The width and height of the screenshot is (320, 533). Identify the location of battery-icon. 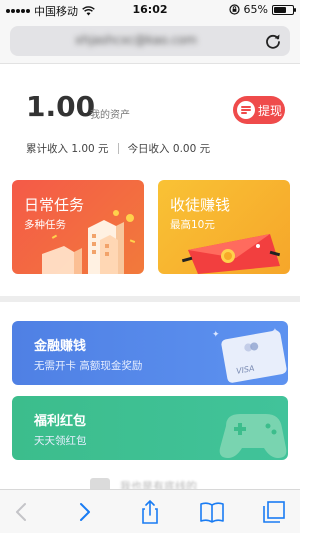
(284, 9).